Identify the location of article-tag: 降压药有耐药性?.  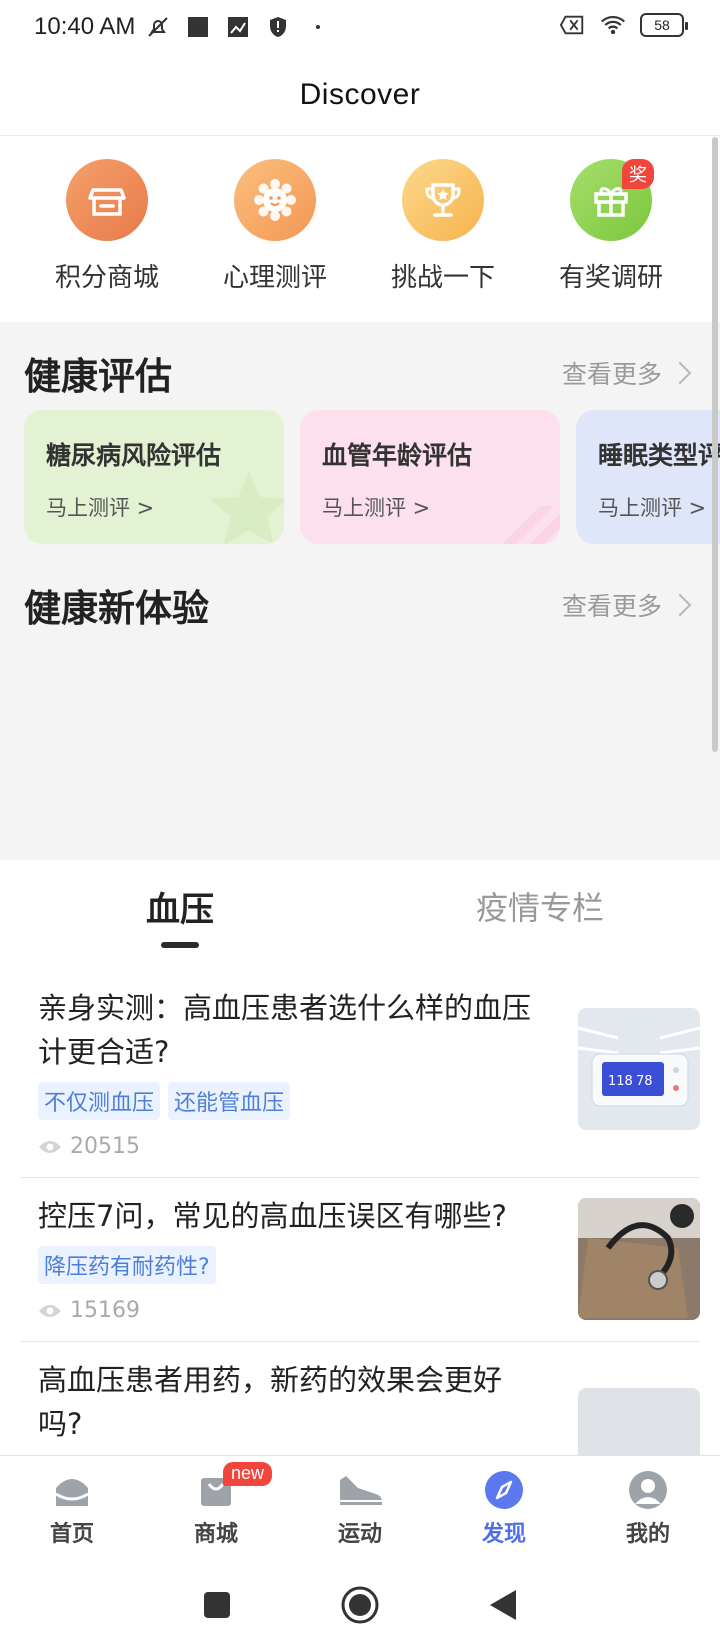
(127, 1265).